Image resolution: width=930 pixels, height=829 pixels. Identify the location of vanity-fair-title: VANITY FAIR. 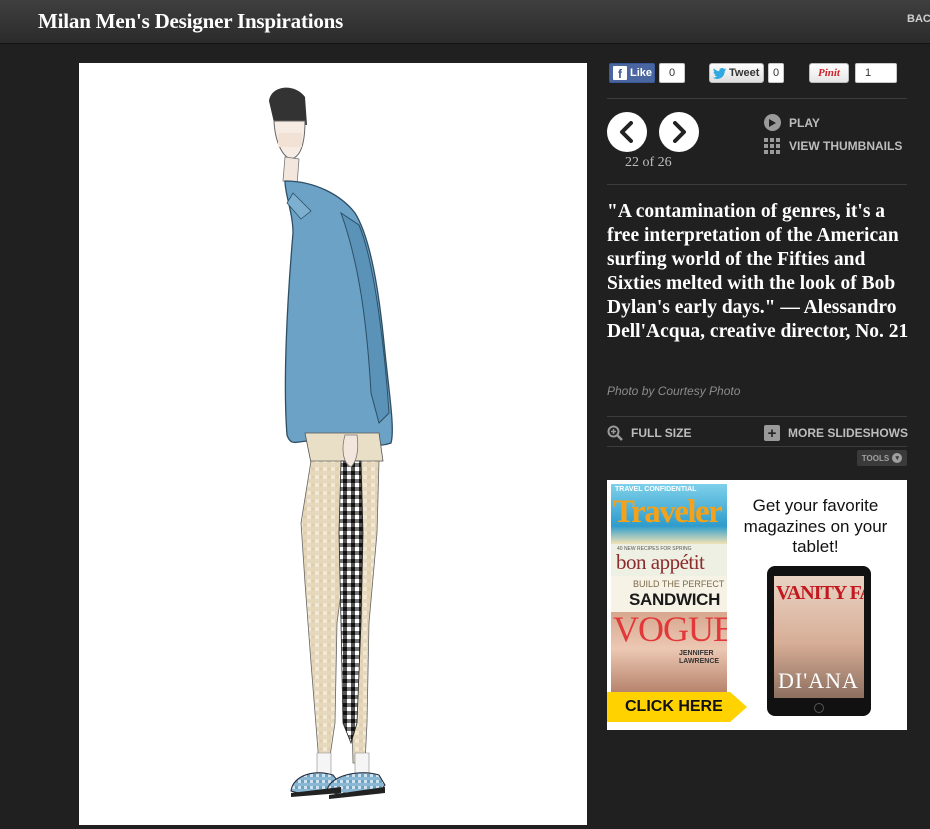
(820, 593).